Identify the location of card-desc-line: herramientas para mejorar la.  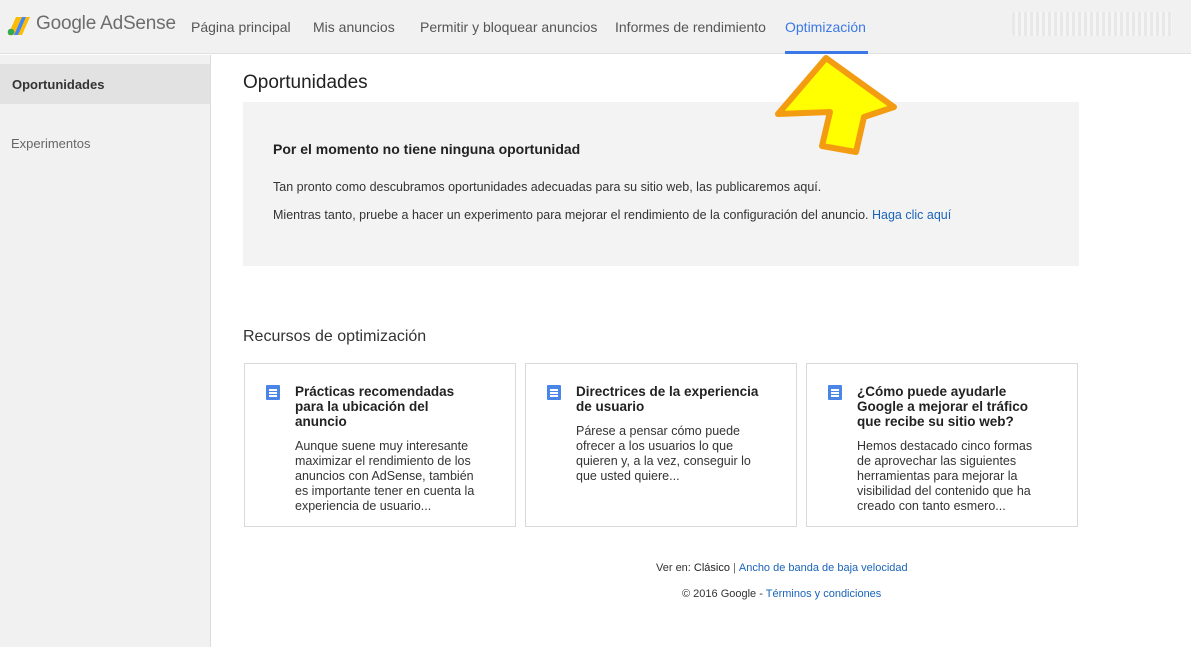
(937, 476).